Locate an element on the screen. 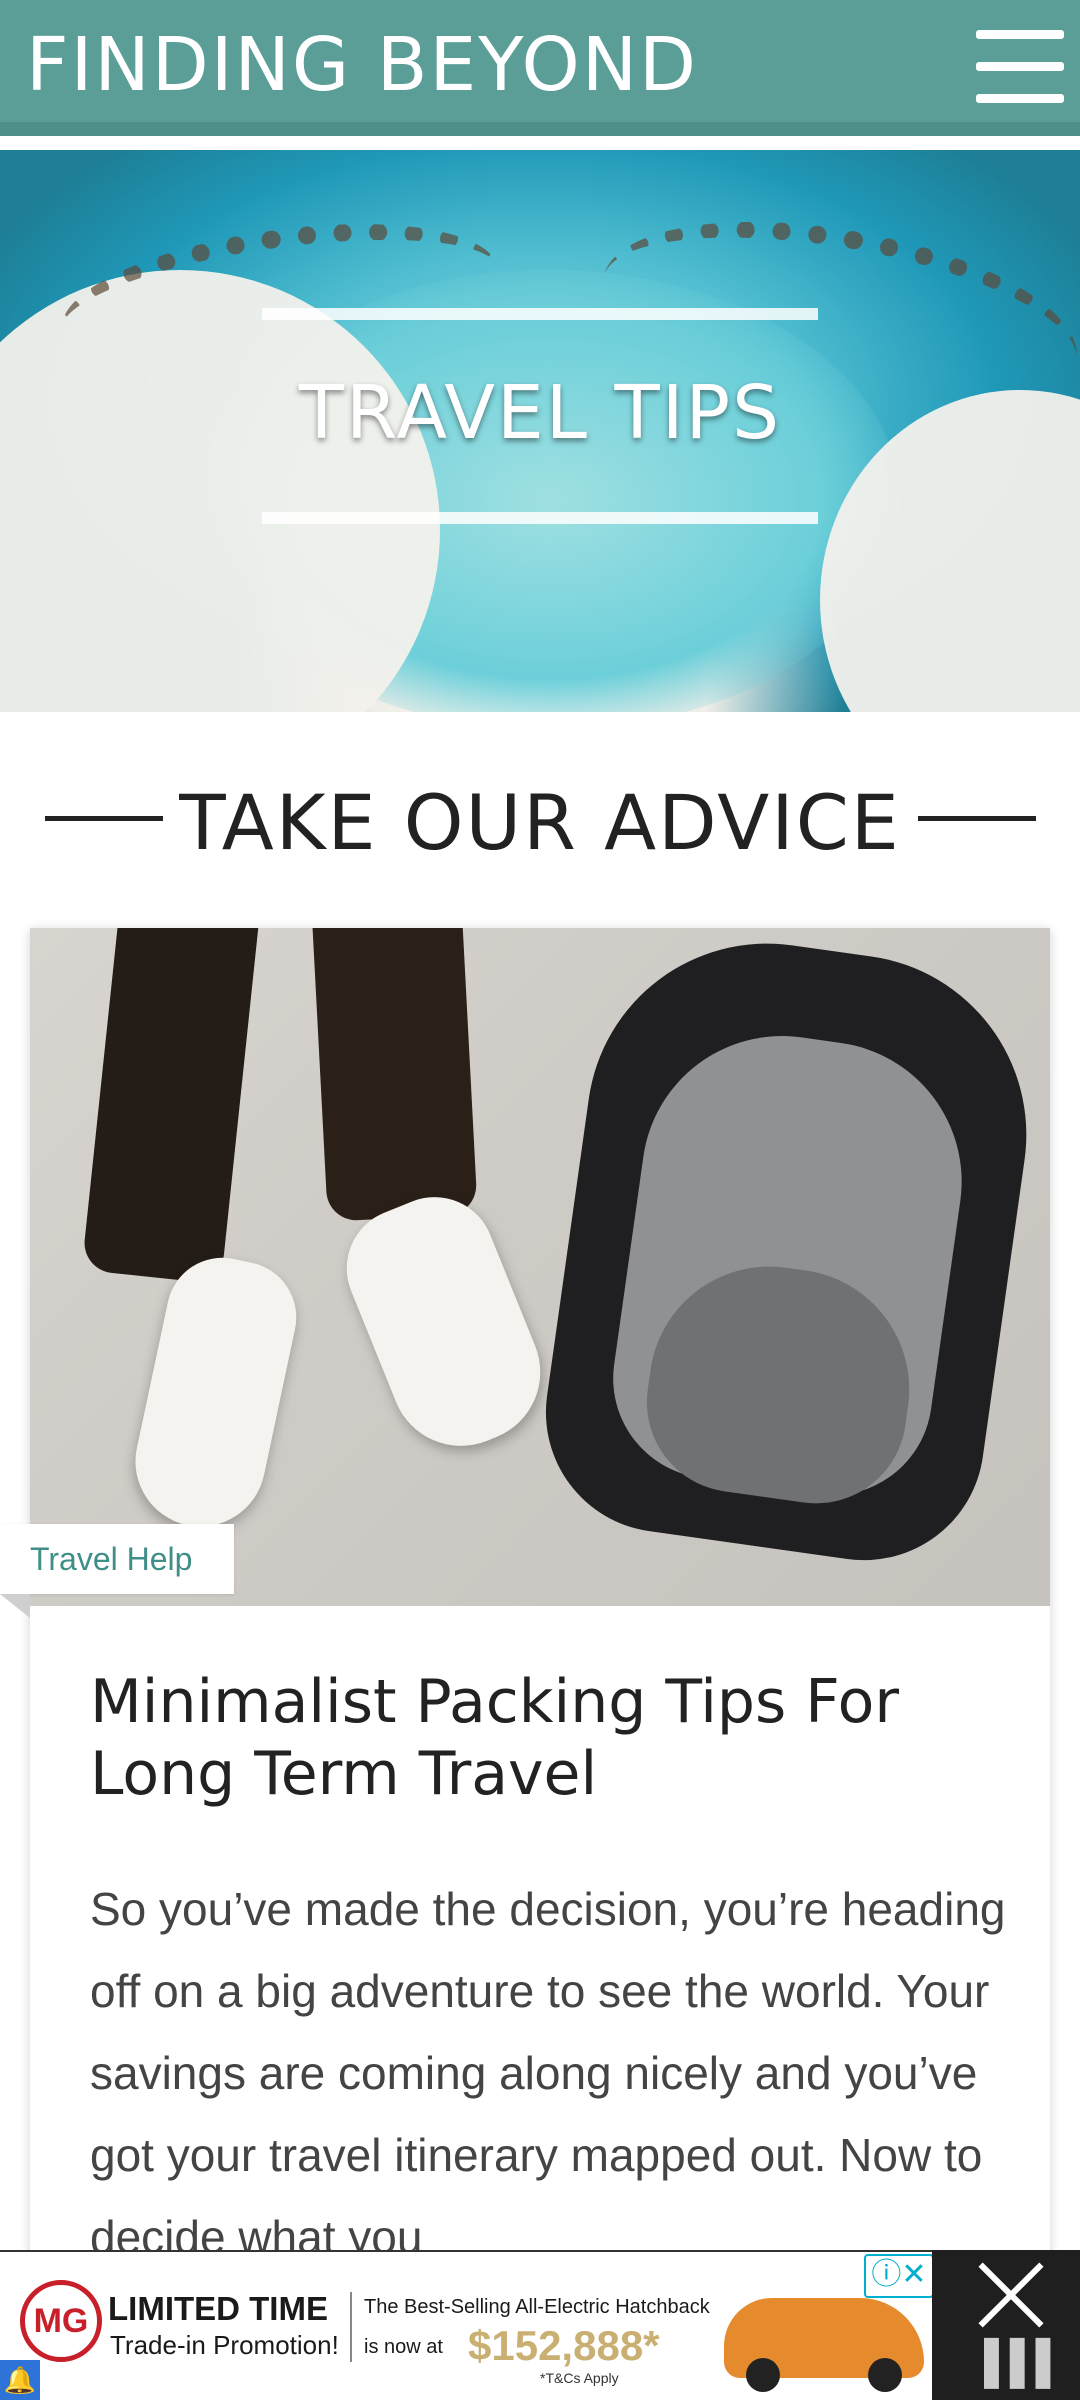 The image size is (1080, 2402). ad-now-at: is now at is located at coordinates (403, 2347).